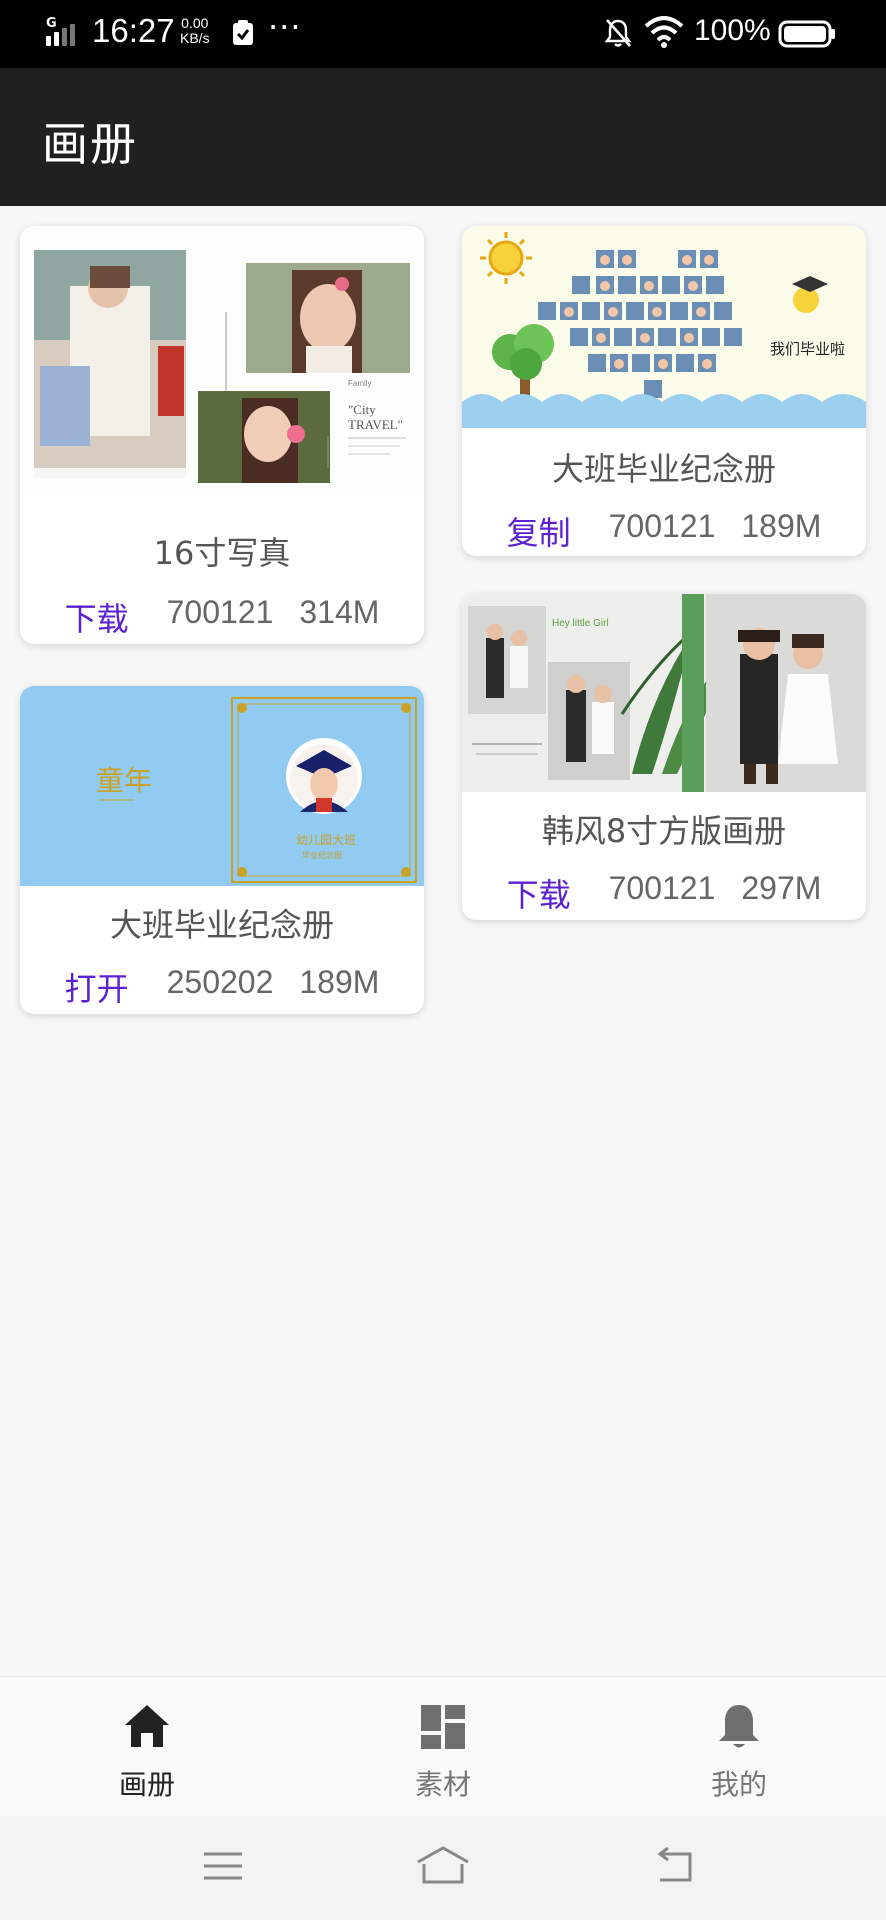 Image resolution: width=886 pixels, height=1920 pixels. Describe the element at coordinates (664, 327) in the screenshot. I see `album-cover-image: 我们毕业啦` at that location.